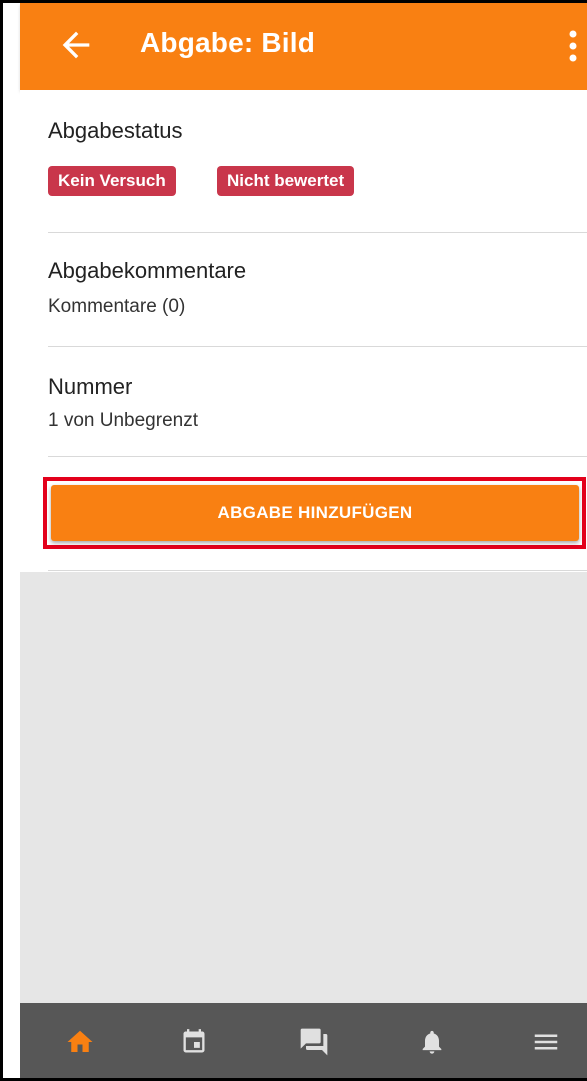  What do you see at coordinates (116, 307) in the screenshot?
I see `comments-link: Kommentare (0)` at bounding box center [116, 307].